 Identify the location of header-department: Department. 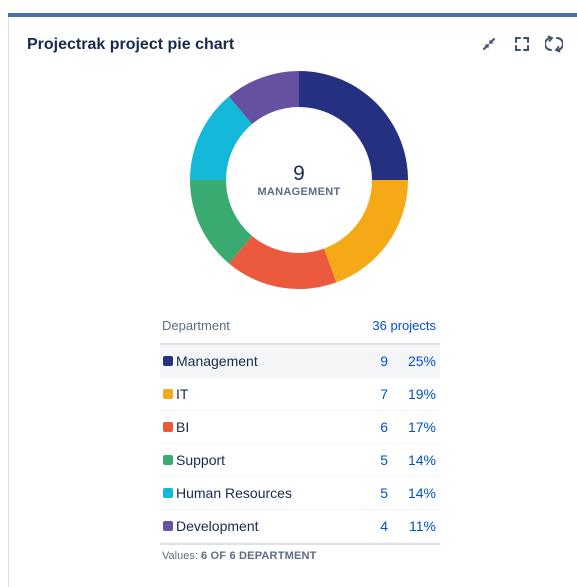
(196, 325).